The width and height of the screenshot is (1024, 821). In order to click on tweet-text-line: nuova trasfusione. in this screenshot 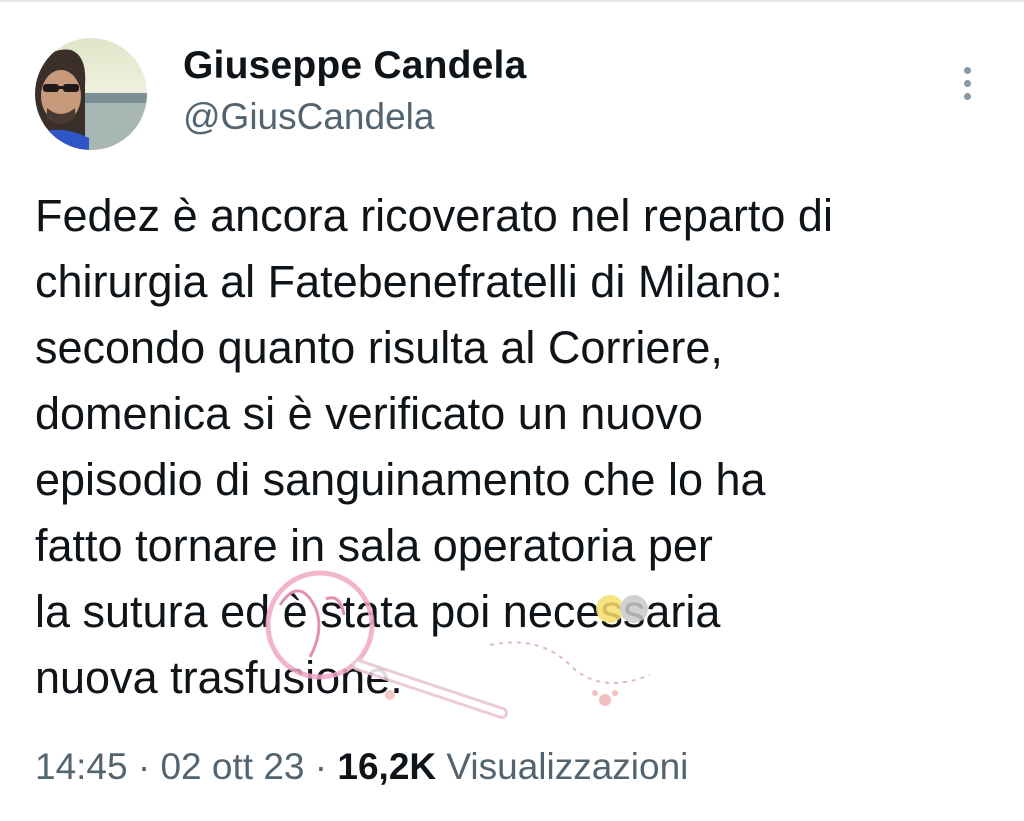, I will do `click(219, 677)`.